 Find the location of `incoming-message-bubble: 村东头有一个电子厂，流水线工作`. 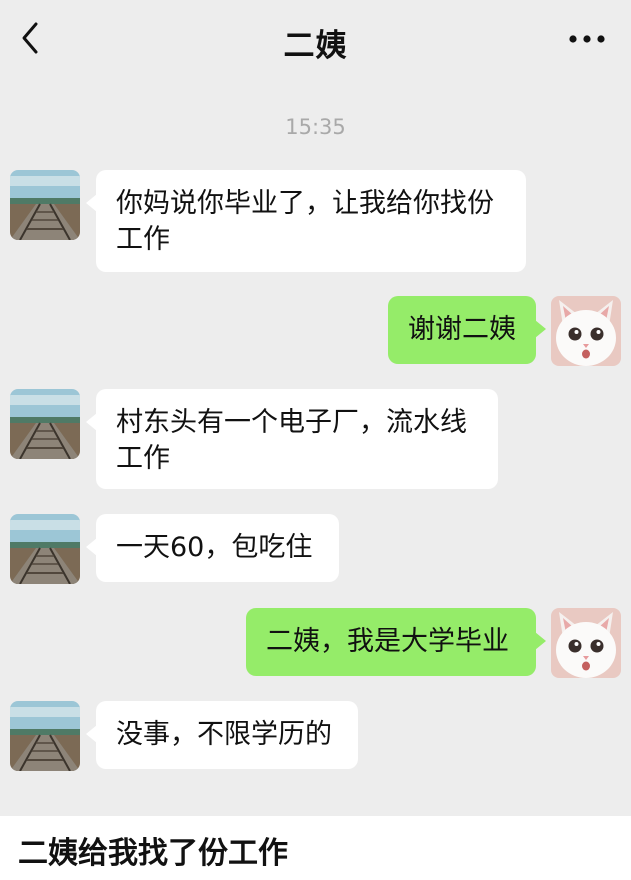

incoming-message-bubble: 村东头有一个电子厂，流水线工作 is located at coordinates (292, 439).